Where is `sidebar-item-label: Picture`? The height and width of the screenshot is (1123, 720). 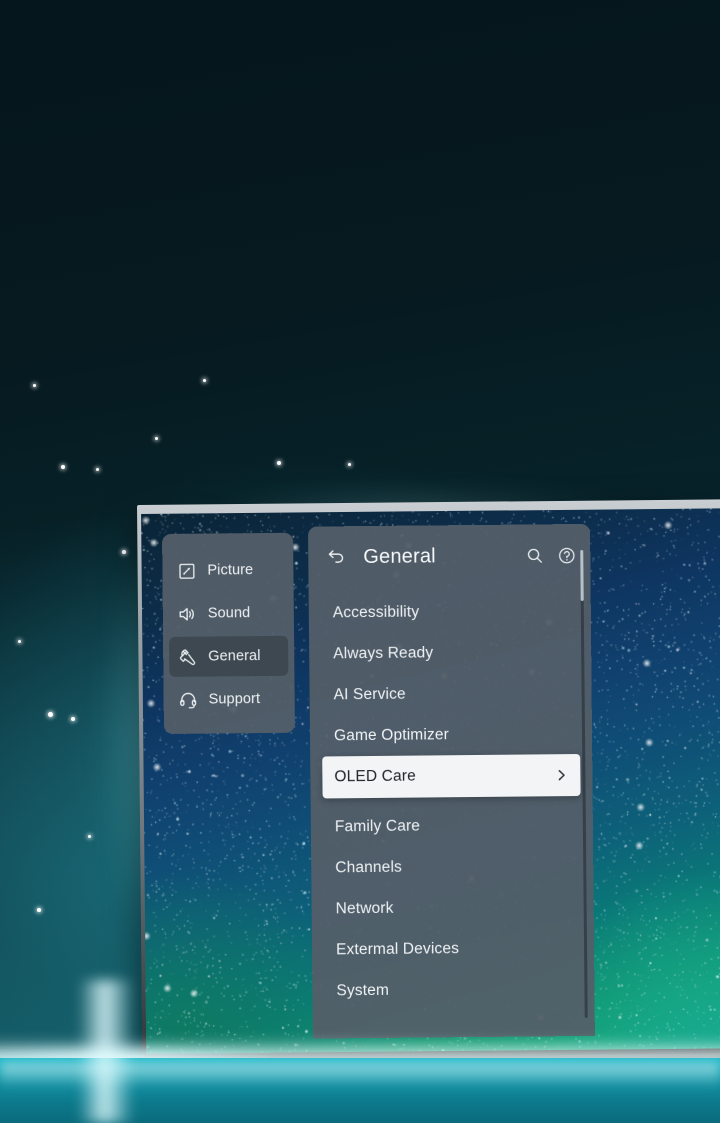
sidebar-item-label: Picture is located at coordinates (230, 570).